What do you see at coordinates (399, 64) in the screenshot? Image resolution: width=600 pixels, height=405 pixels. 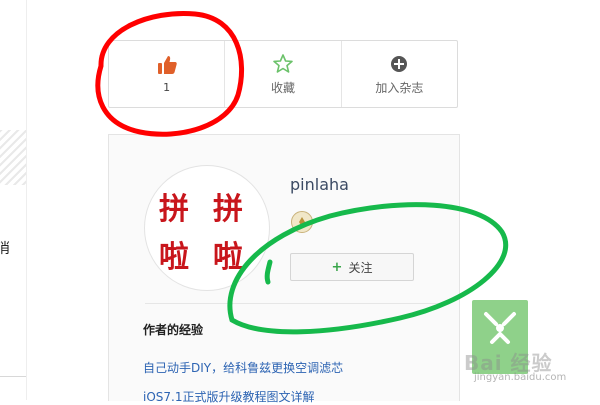 I see `plus-circle-icon` at bounding box center [399, 64].